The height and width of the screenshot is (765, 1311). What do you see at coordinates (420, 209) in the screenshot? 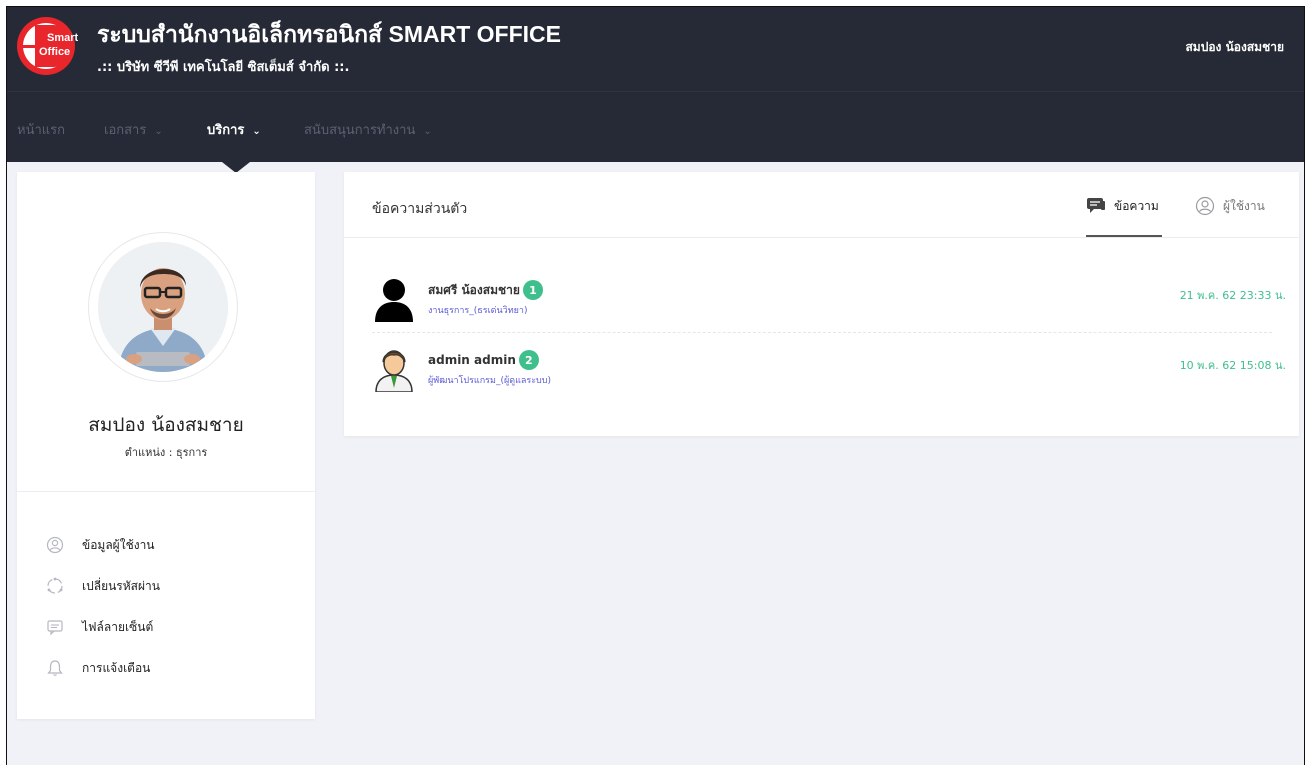
I see `messages-title: ข้อความส่วนตัว` at bounding box center [420, 209].